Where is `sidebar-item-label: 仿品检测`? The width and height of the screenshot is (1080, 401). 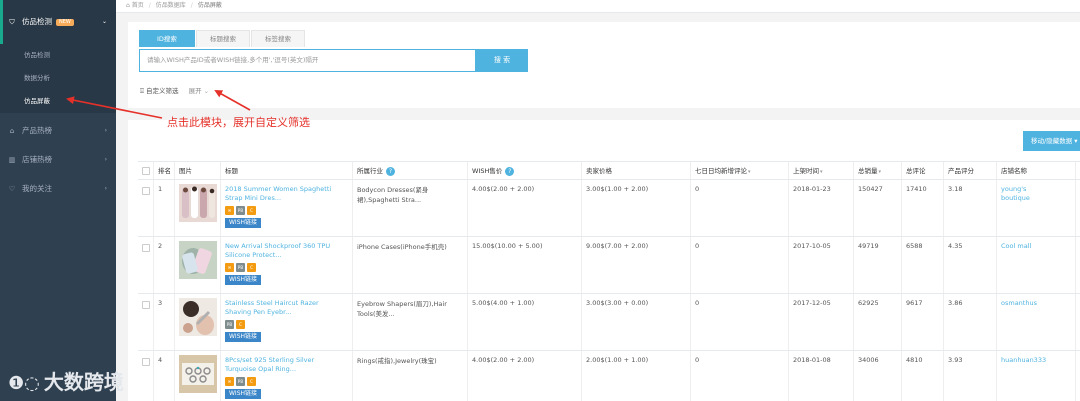
sidebar-item-label: 仿品检测 is located at coordinates (37, 21).